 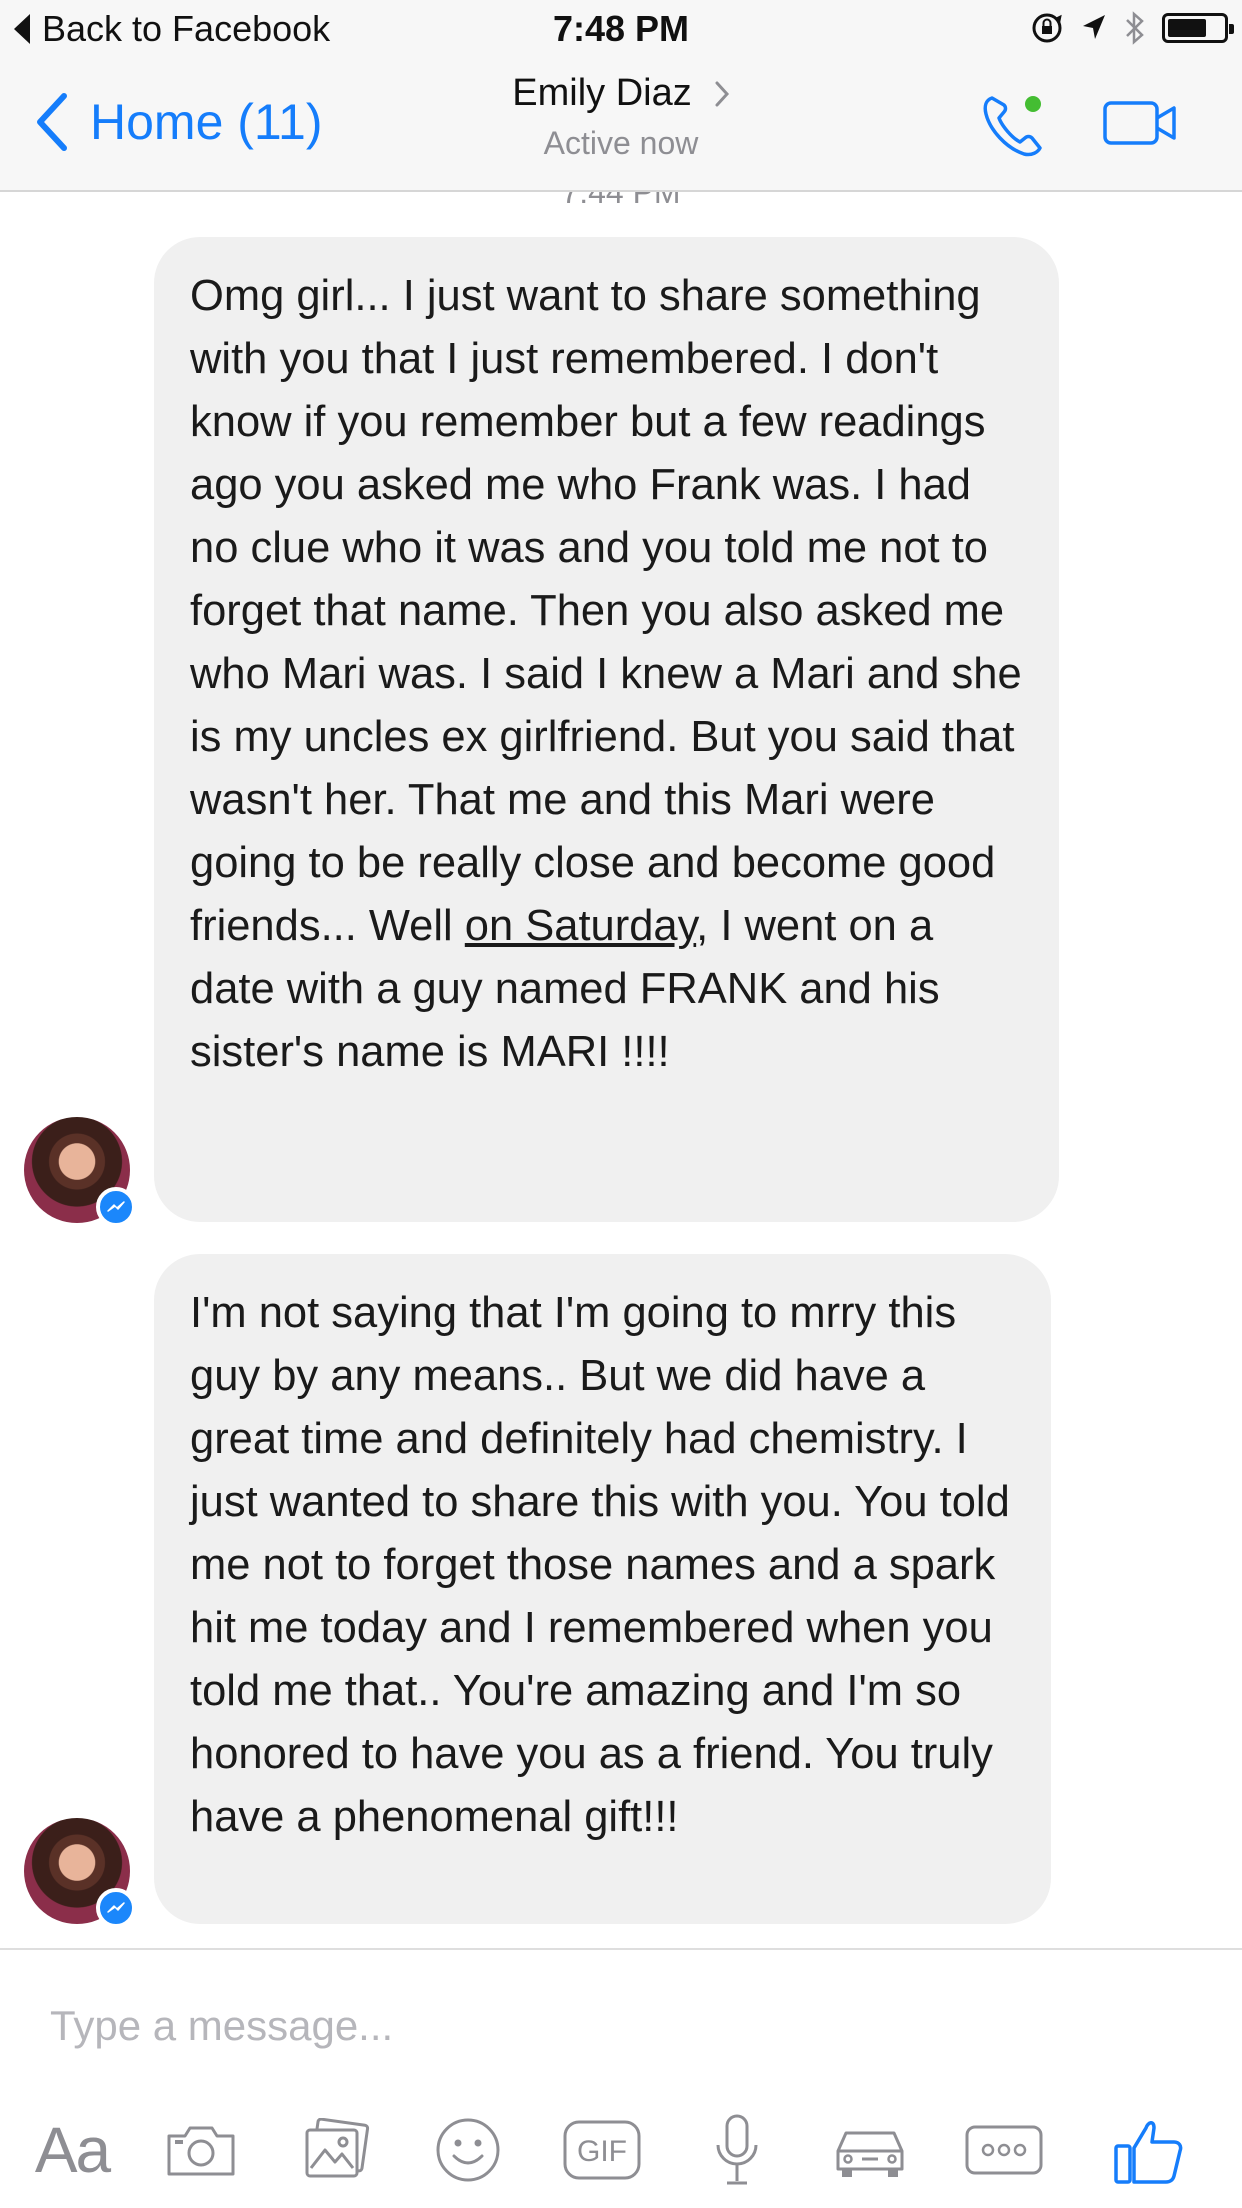 I want to click on gallery-icon, so click(x=337, y=2148).